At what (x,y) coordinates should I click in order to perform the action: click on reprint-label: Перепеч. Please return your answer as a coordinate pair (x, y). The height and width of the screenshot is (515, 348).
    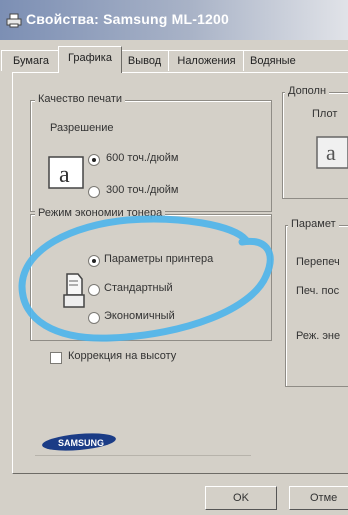
    Looking at the image, I should click on (318, 262).